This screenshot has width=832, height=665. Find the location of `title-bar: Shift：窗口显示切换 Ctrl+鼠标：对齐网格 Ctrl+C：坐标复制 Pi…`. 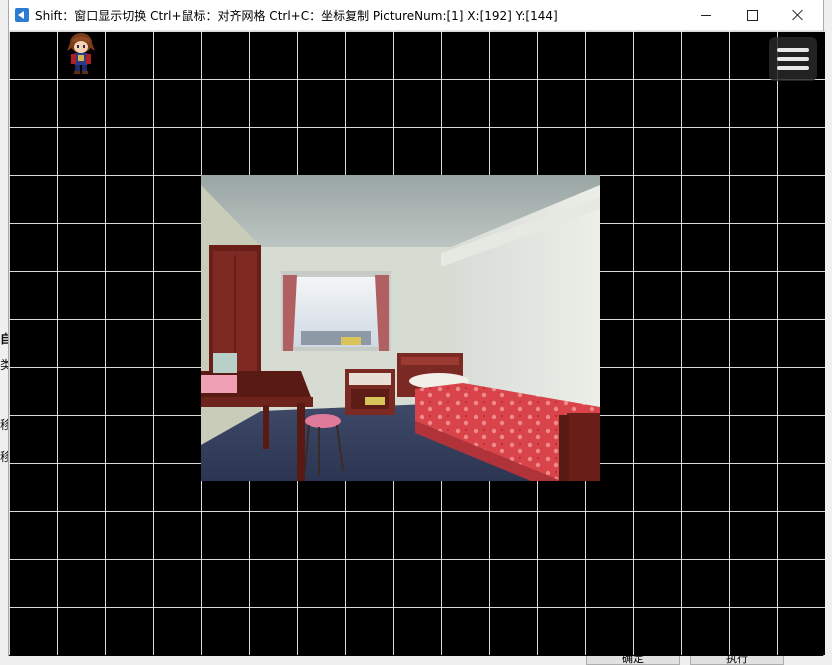

title-bar: Shift：窗口显示切换 Ctrl+鼠标：对齐网格 Ctrl+C：坐标复制 Pi… is located at coordinates (416, 15).